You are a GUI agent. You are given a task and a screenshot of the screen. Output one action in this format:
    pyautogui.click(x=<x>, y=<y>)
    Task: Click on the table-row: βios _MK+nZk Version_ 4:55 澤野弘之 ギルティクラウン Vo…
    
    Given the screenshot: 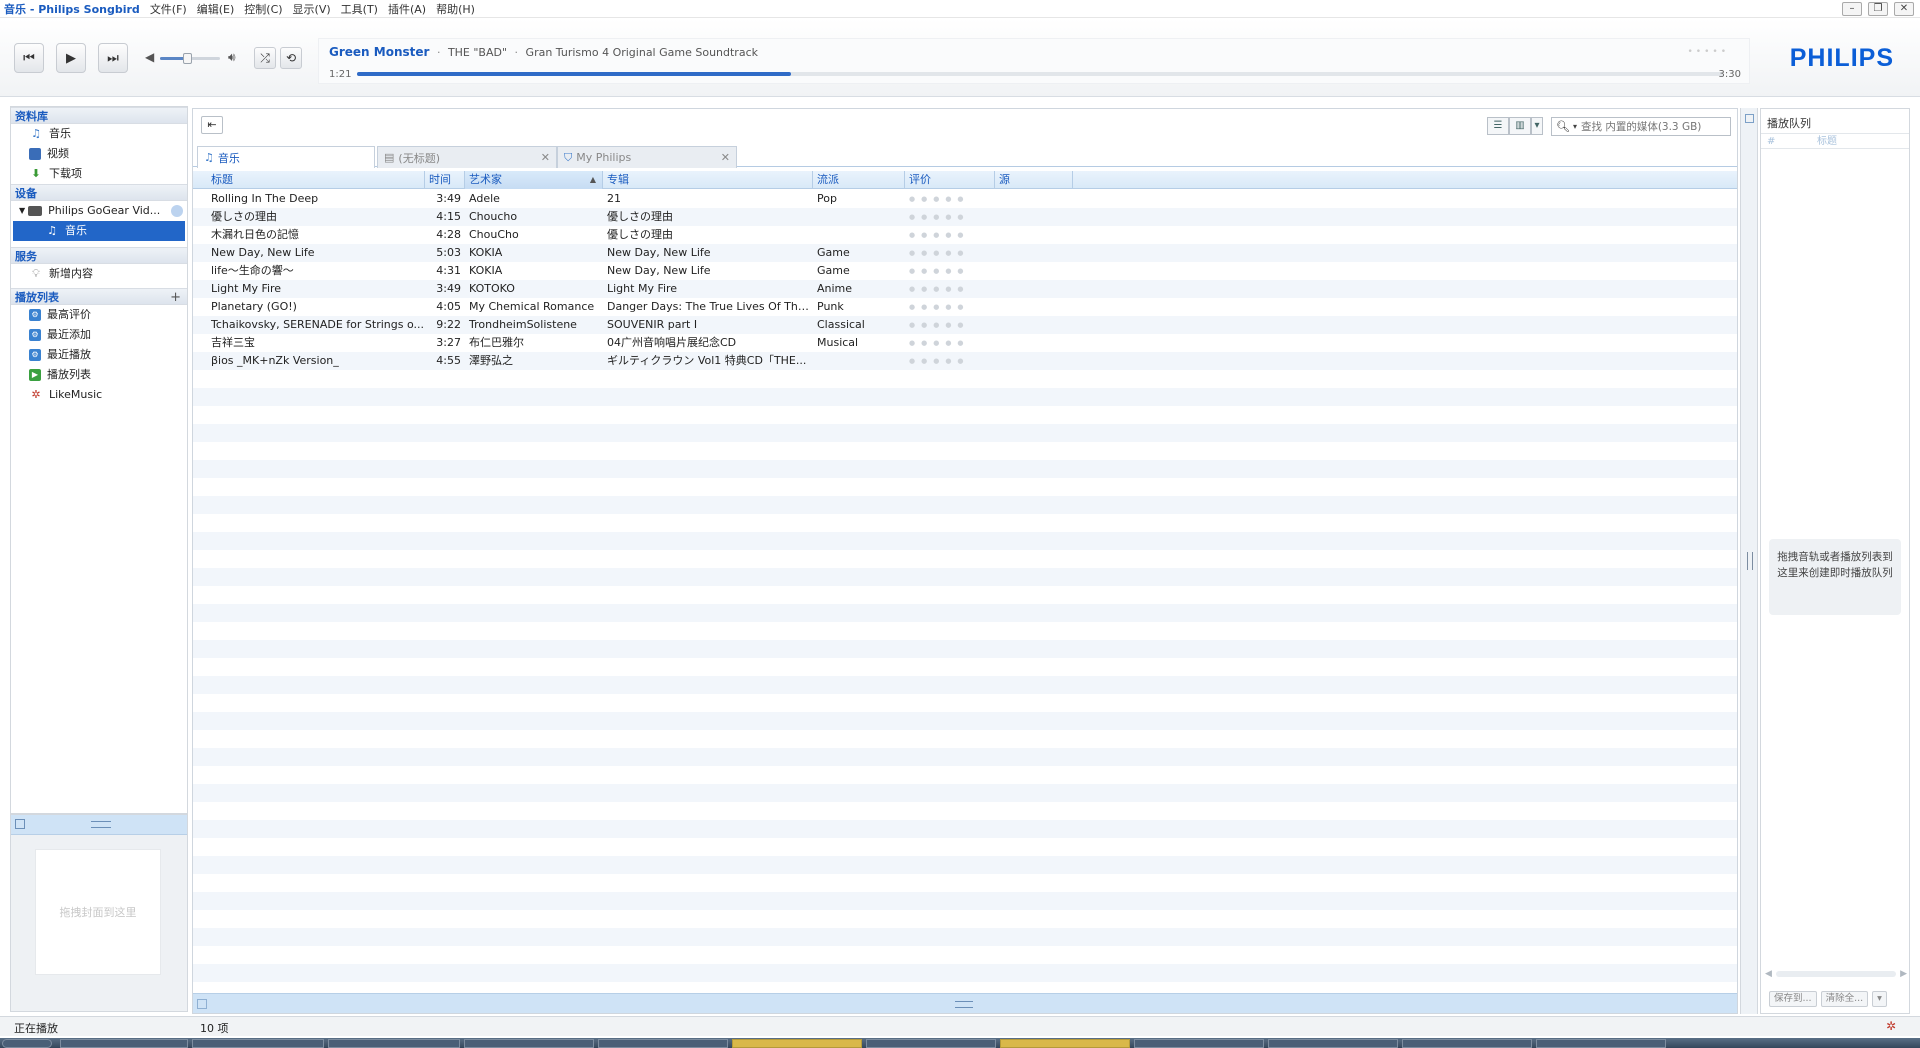 What is the action you would take?
    pyautogui.click(x=965, y=361)
    